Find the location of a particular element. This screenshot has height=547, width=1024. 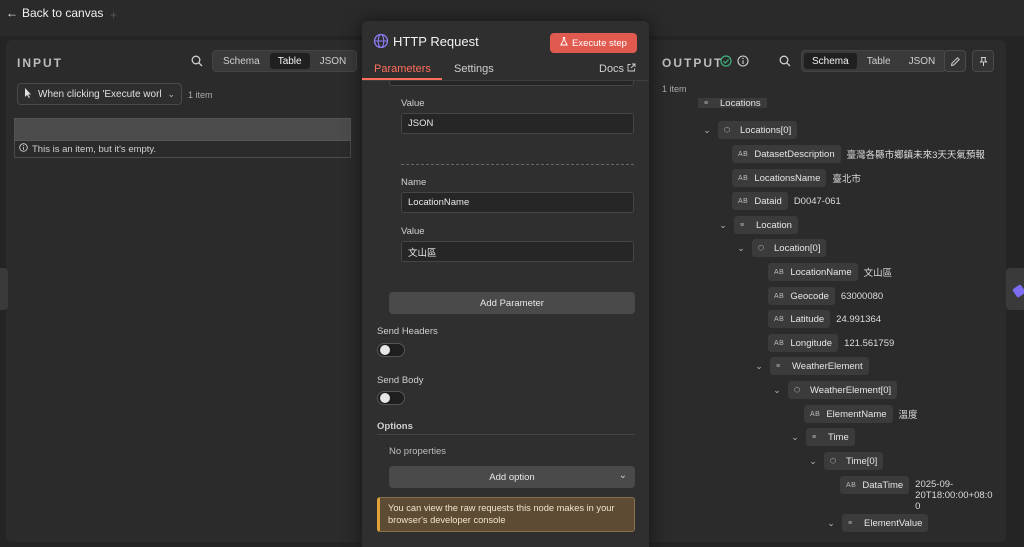

tab-parameters: Parameters is located at coordinates (402, 69).